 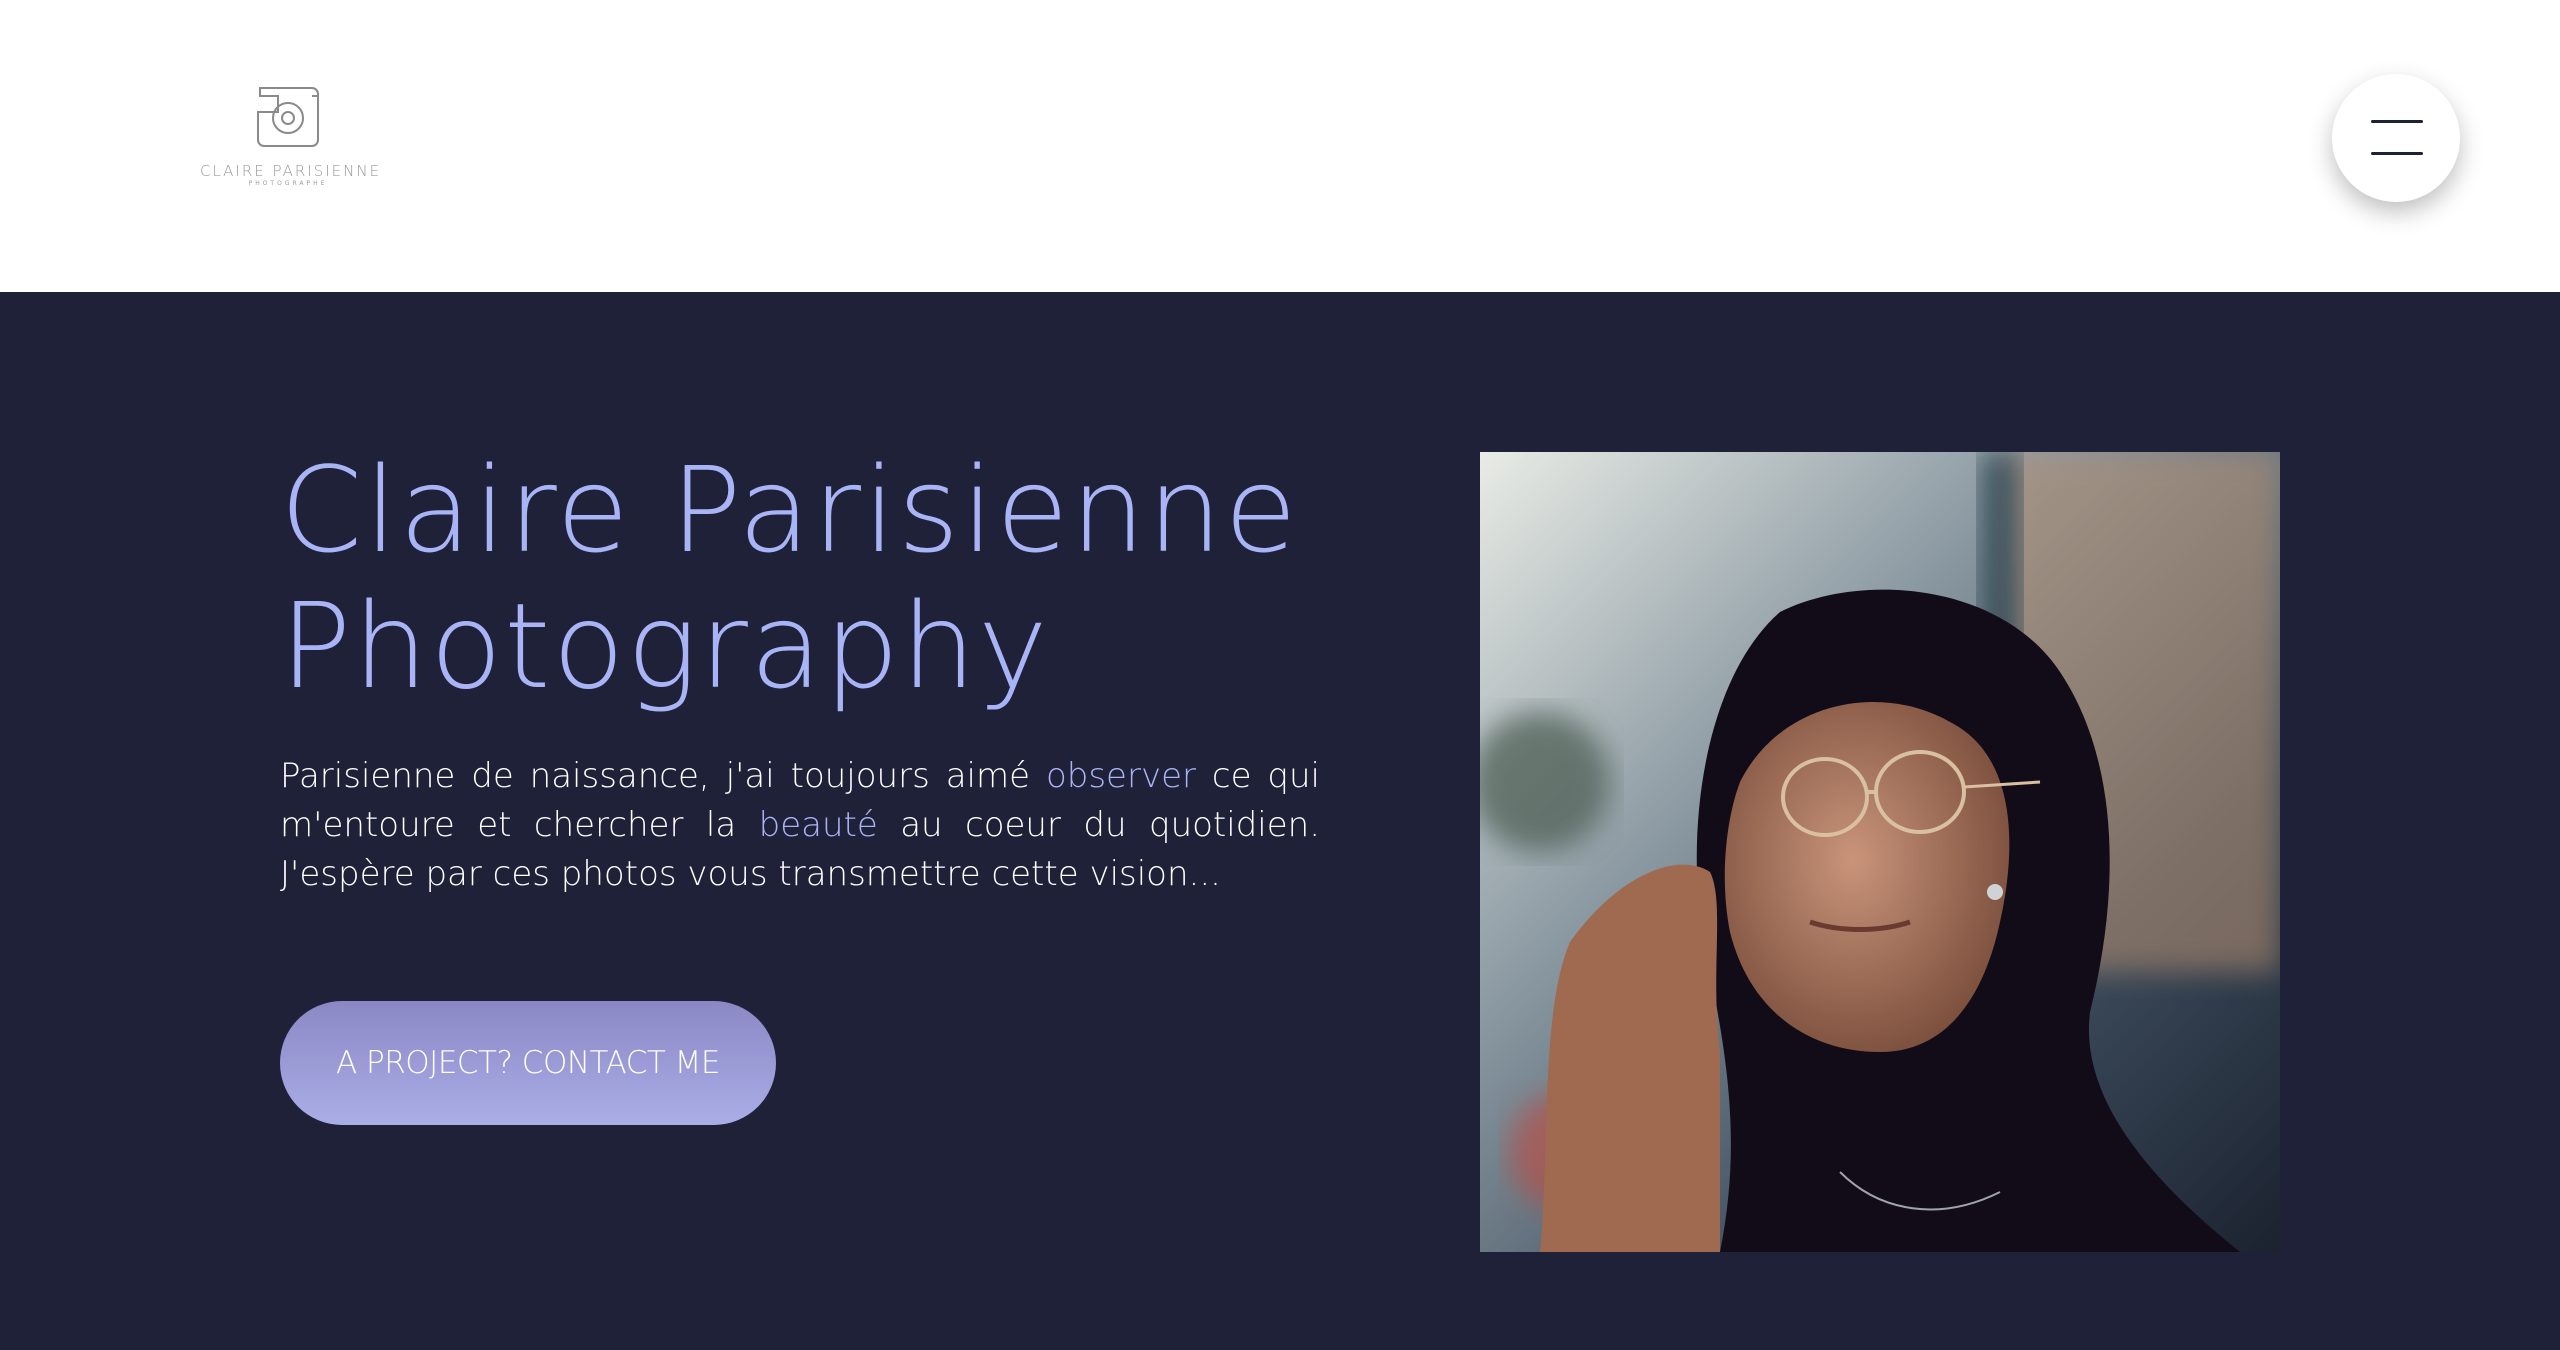 What do you see at coordinates (528, 1063) in the screenshot?
I see `contact-button: A PROJECT? CONTACT ME` at bounding box center [528, 1063].